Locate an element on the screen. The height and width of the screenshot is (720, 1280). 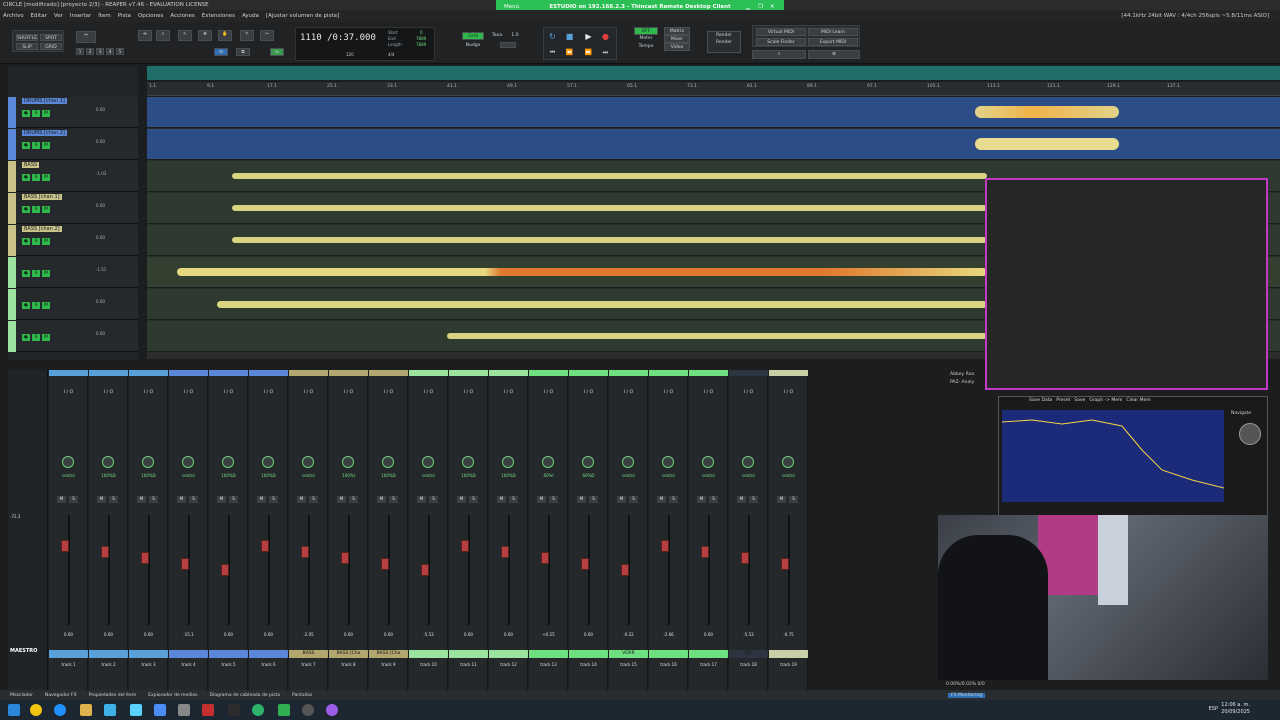
fx-monitoring-tab: FX Monitoring is located at coordinates (967, 695).